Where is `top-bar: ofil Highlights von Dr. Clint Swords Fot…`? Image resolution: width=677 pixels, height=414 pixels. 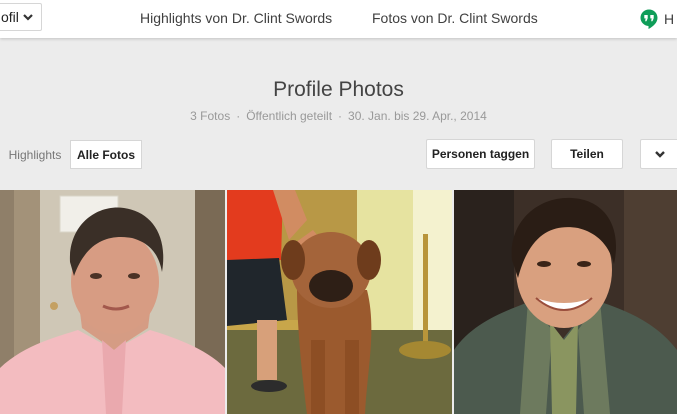
top-bar: ofil Highlights von Dr. Clint Swords Fot… is located at coordinates (338, 19).